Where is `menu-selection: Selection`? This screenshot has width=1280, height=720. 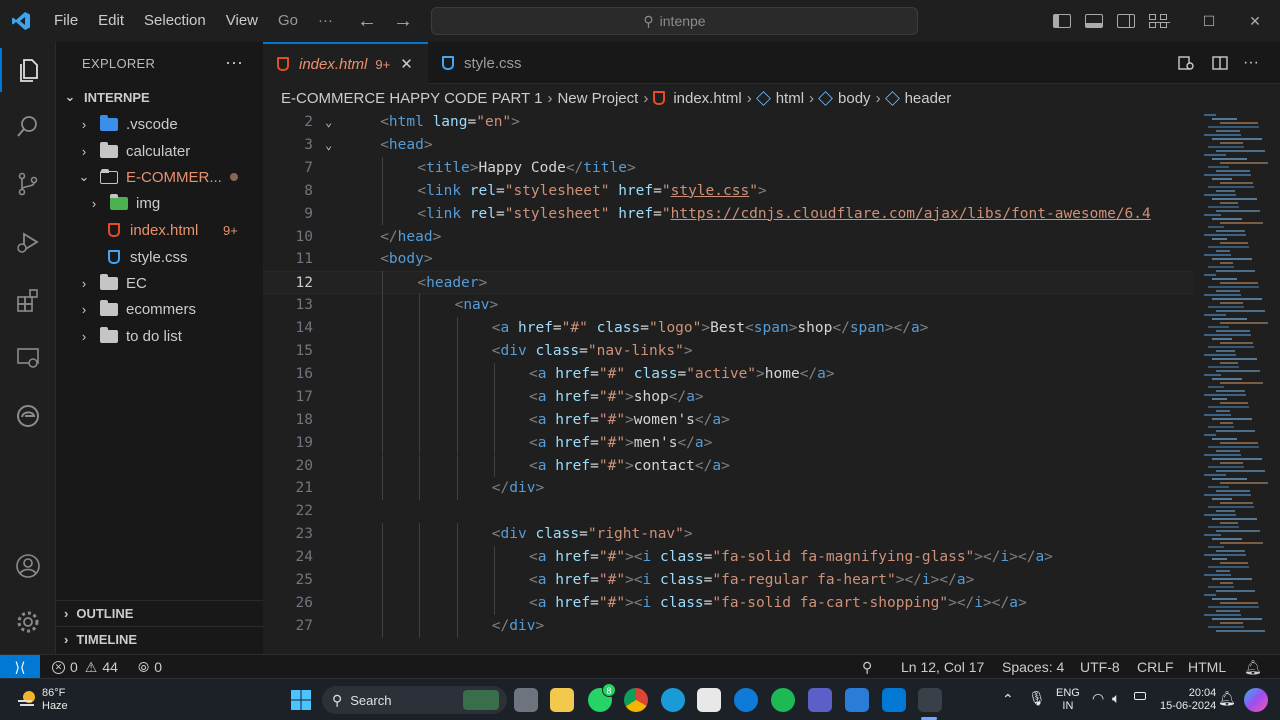
menu-selection: Selection is located at coordinates (175, 21).